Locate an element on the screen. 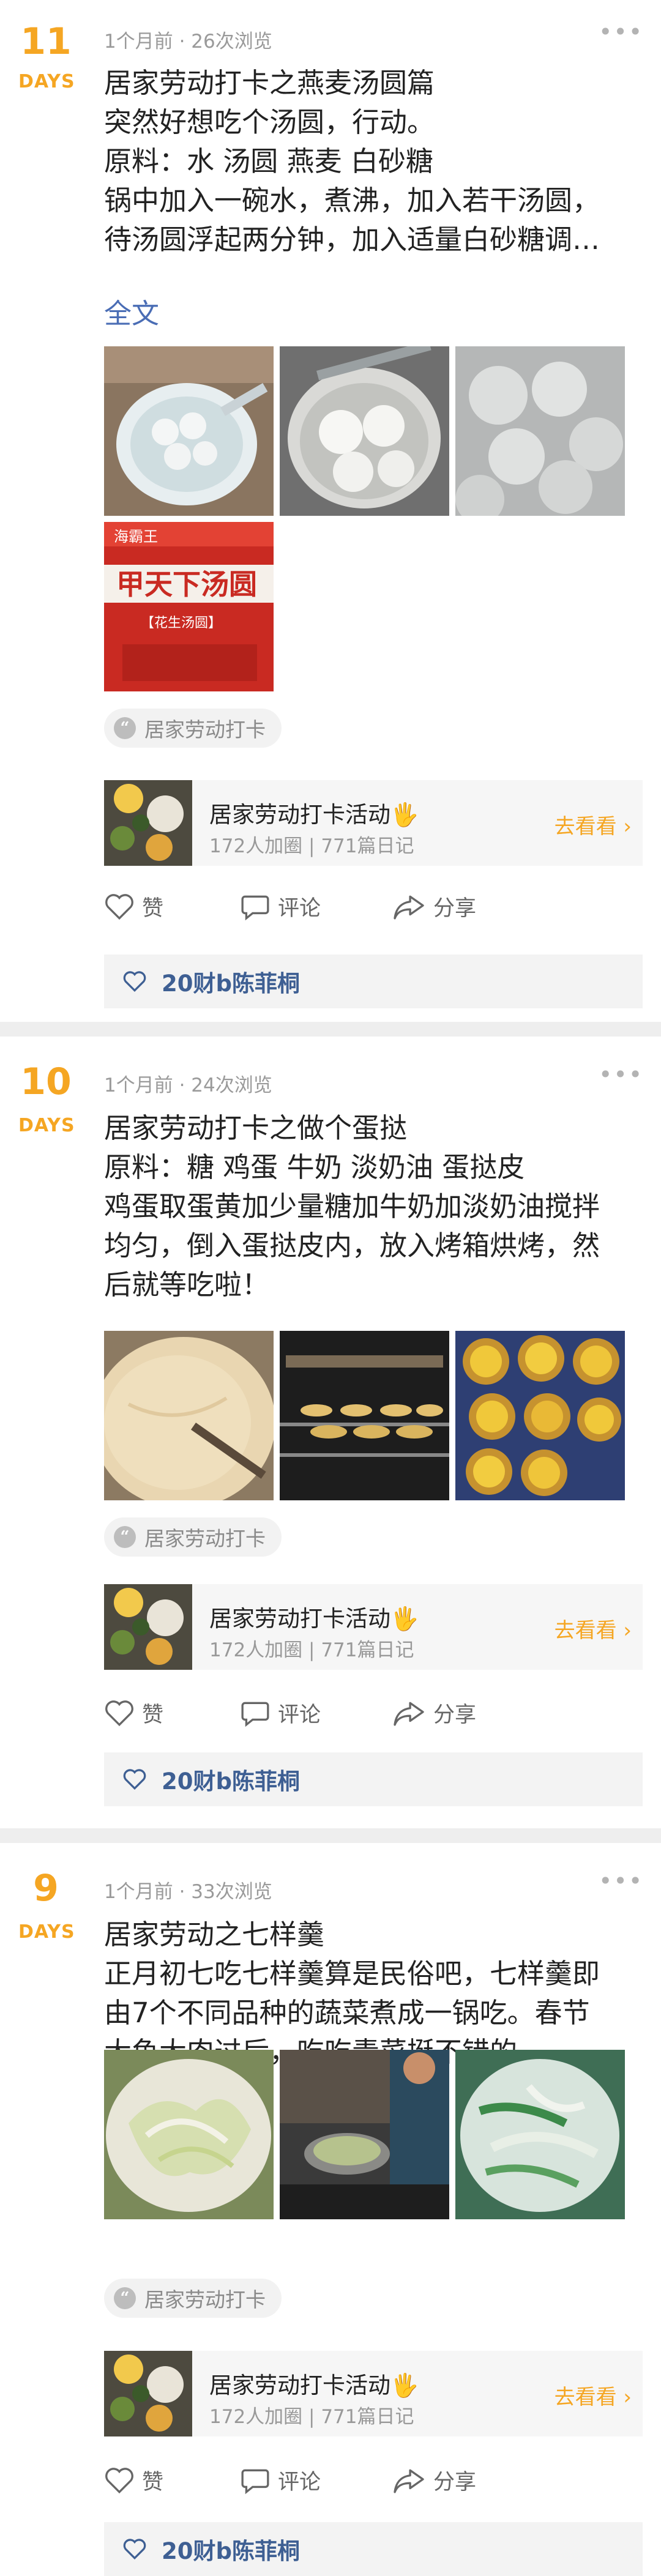 The image size is (661, 2576). post-meta: 1个月前 · 33次浏览 is located at coordinates (188, 1892).